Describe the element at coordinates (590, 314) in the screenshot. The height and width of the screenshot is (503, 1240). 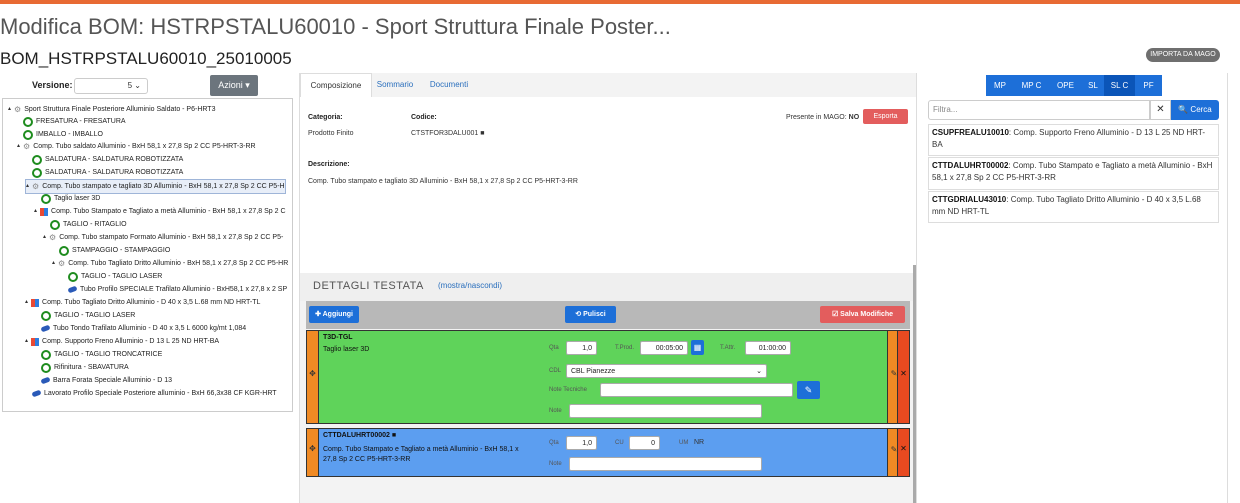
I see `pulisci-button: ⟲ Pulisci` at that location.